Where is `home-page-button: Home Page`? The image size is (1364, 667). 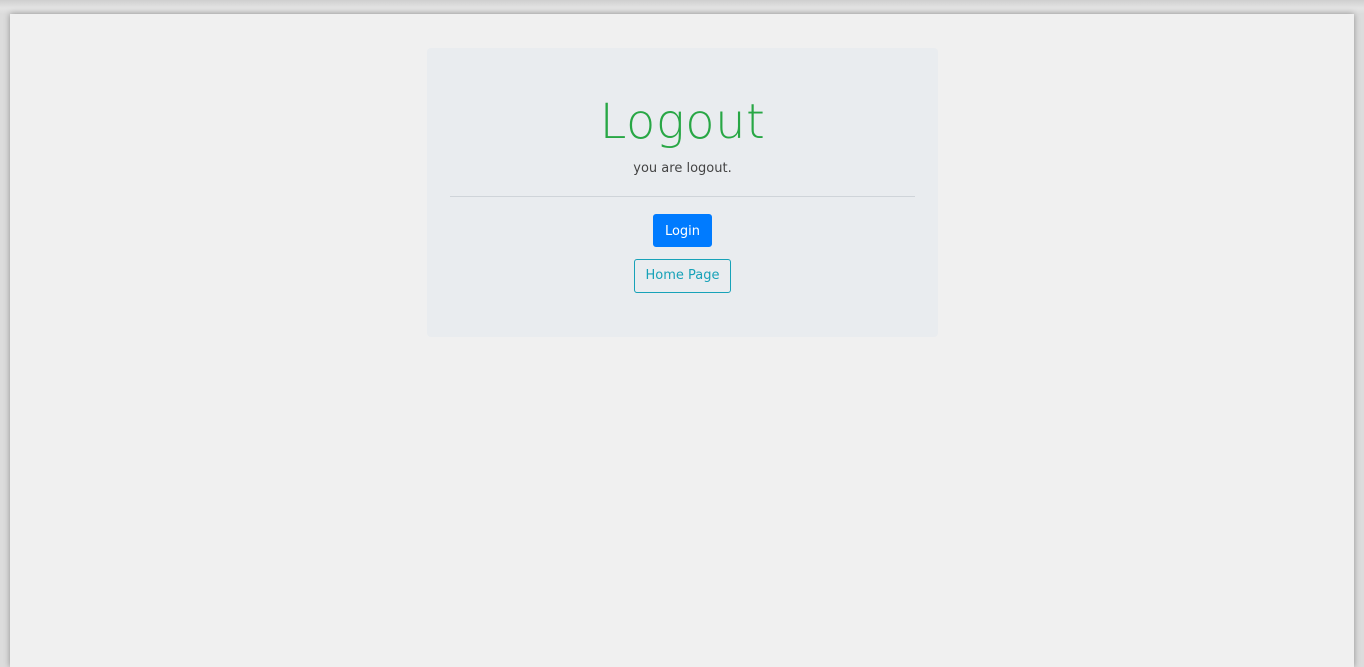 home-page-button: Home Page is located at coordinates (682, 276).